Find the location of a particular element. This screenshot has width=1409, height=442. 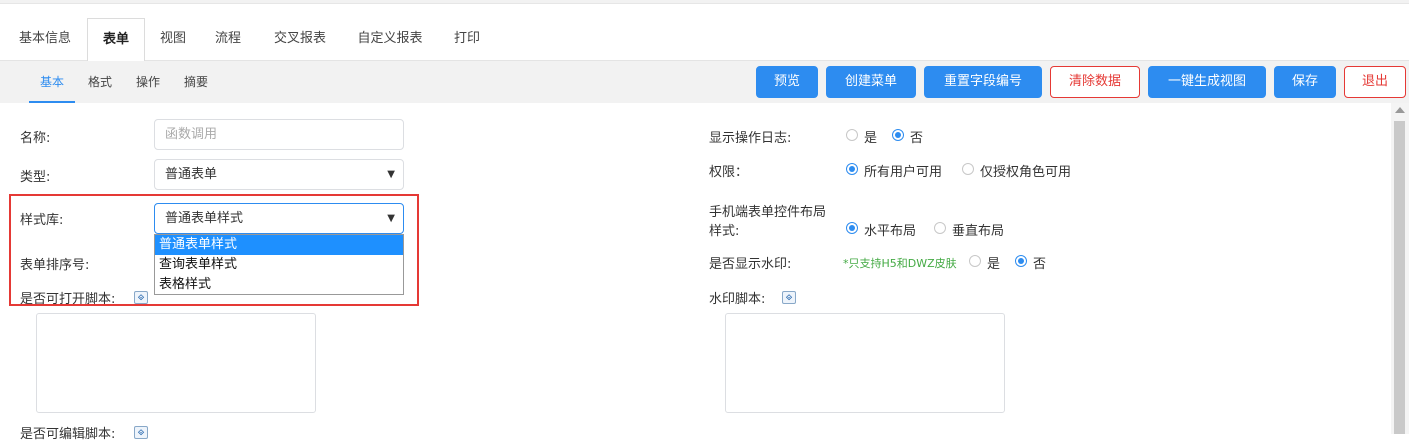

mobile-layout-label: 手机端表单控件布局 is located at coordinates (768, 212).